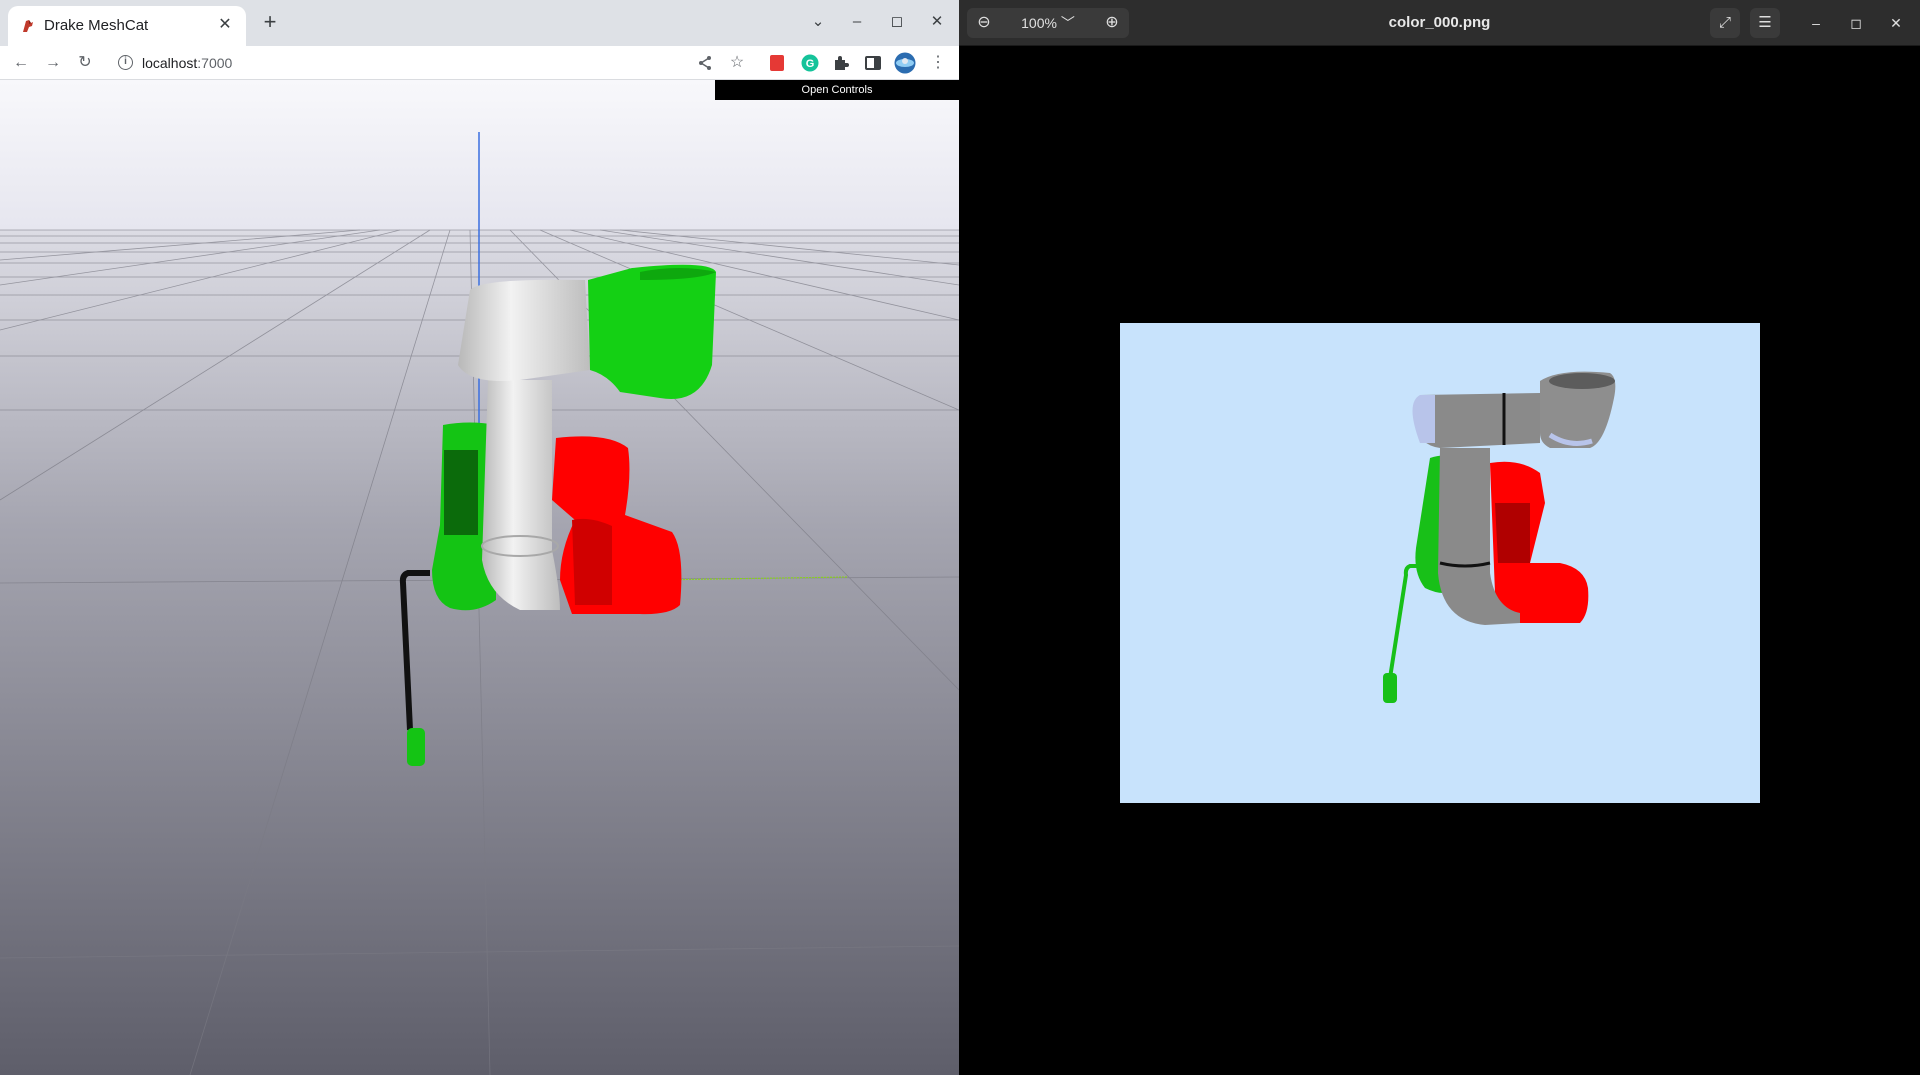 The image size is (1920, 1075). What do you see at coordinates (938, 63) in the screenshot?
I see `more-vert-icon: ⋮` at bounding box center [938, 63].